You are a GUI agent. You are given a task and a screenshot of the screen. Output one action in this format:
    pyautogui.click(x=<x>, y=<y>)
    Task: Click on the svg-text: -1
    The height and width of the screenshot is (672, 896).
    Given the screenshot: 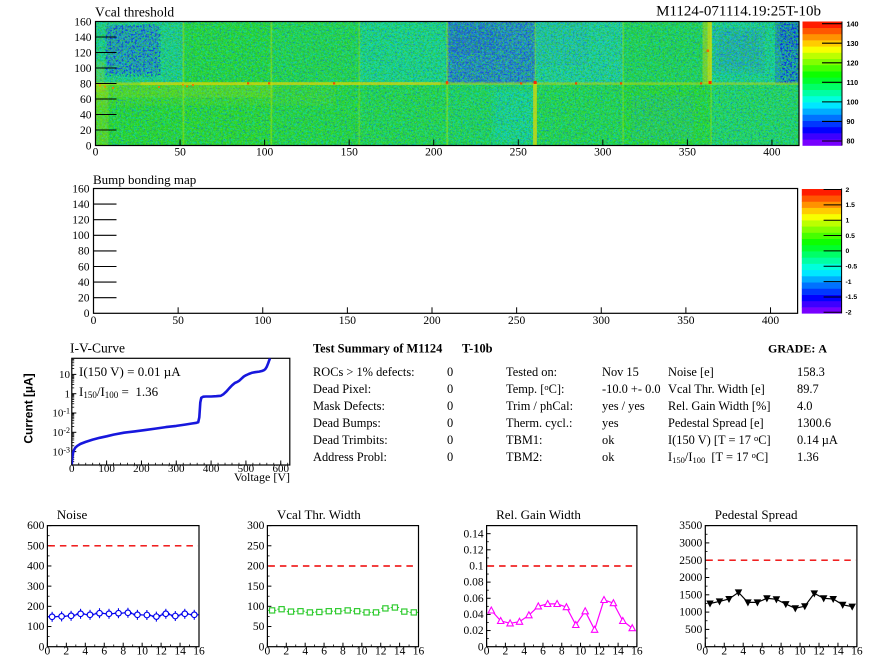 What is the action you would take?
    pyautogui.click(x=849, y=282)
    